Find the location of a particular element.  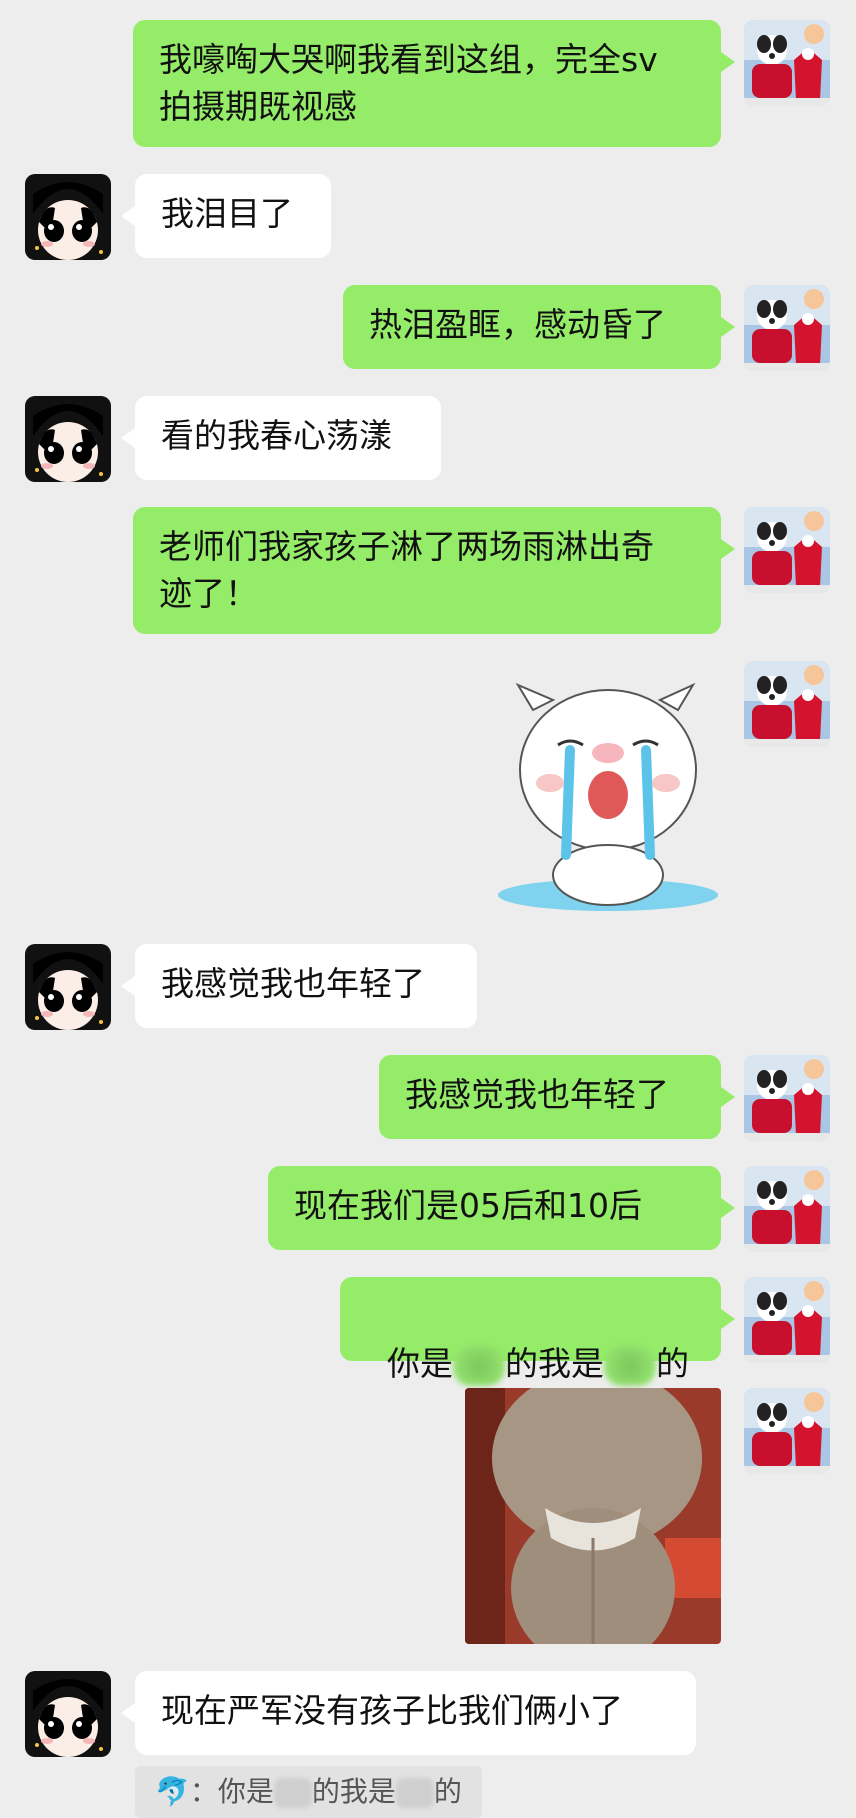

outgoing-message-bubble: 热泪盈眶，感动昏了 is located at coordinates (539, 327).